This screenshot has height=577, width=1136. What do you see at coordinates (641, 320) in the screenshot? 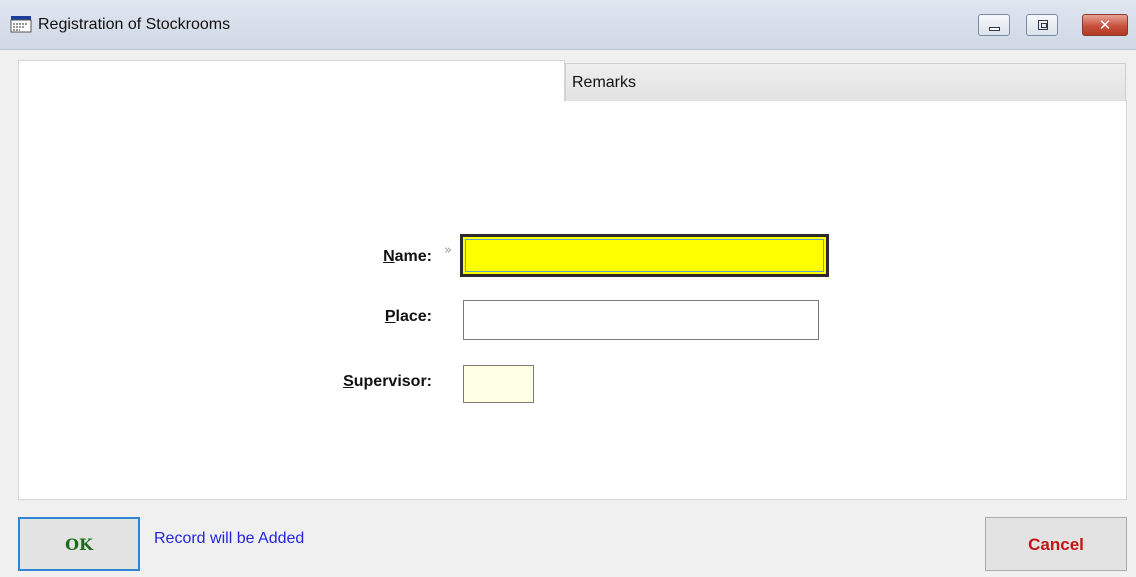
I see `place-input` at bounding box center [641, 320].